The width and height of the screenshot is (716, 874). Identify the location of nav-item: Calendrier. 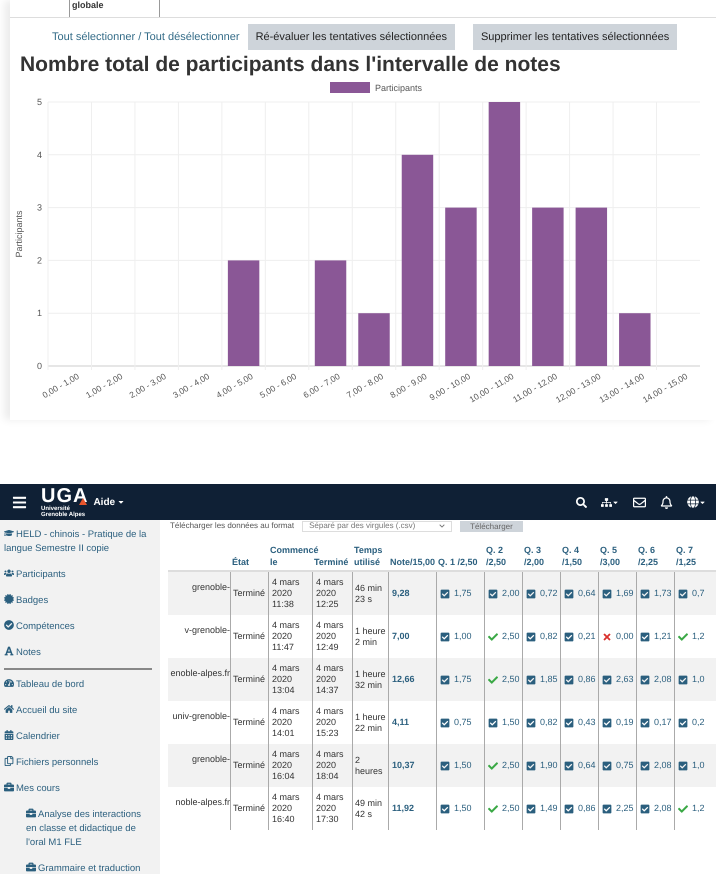
(78, 737).